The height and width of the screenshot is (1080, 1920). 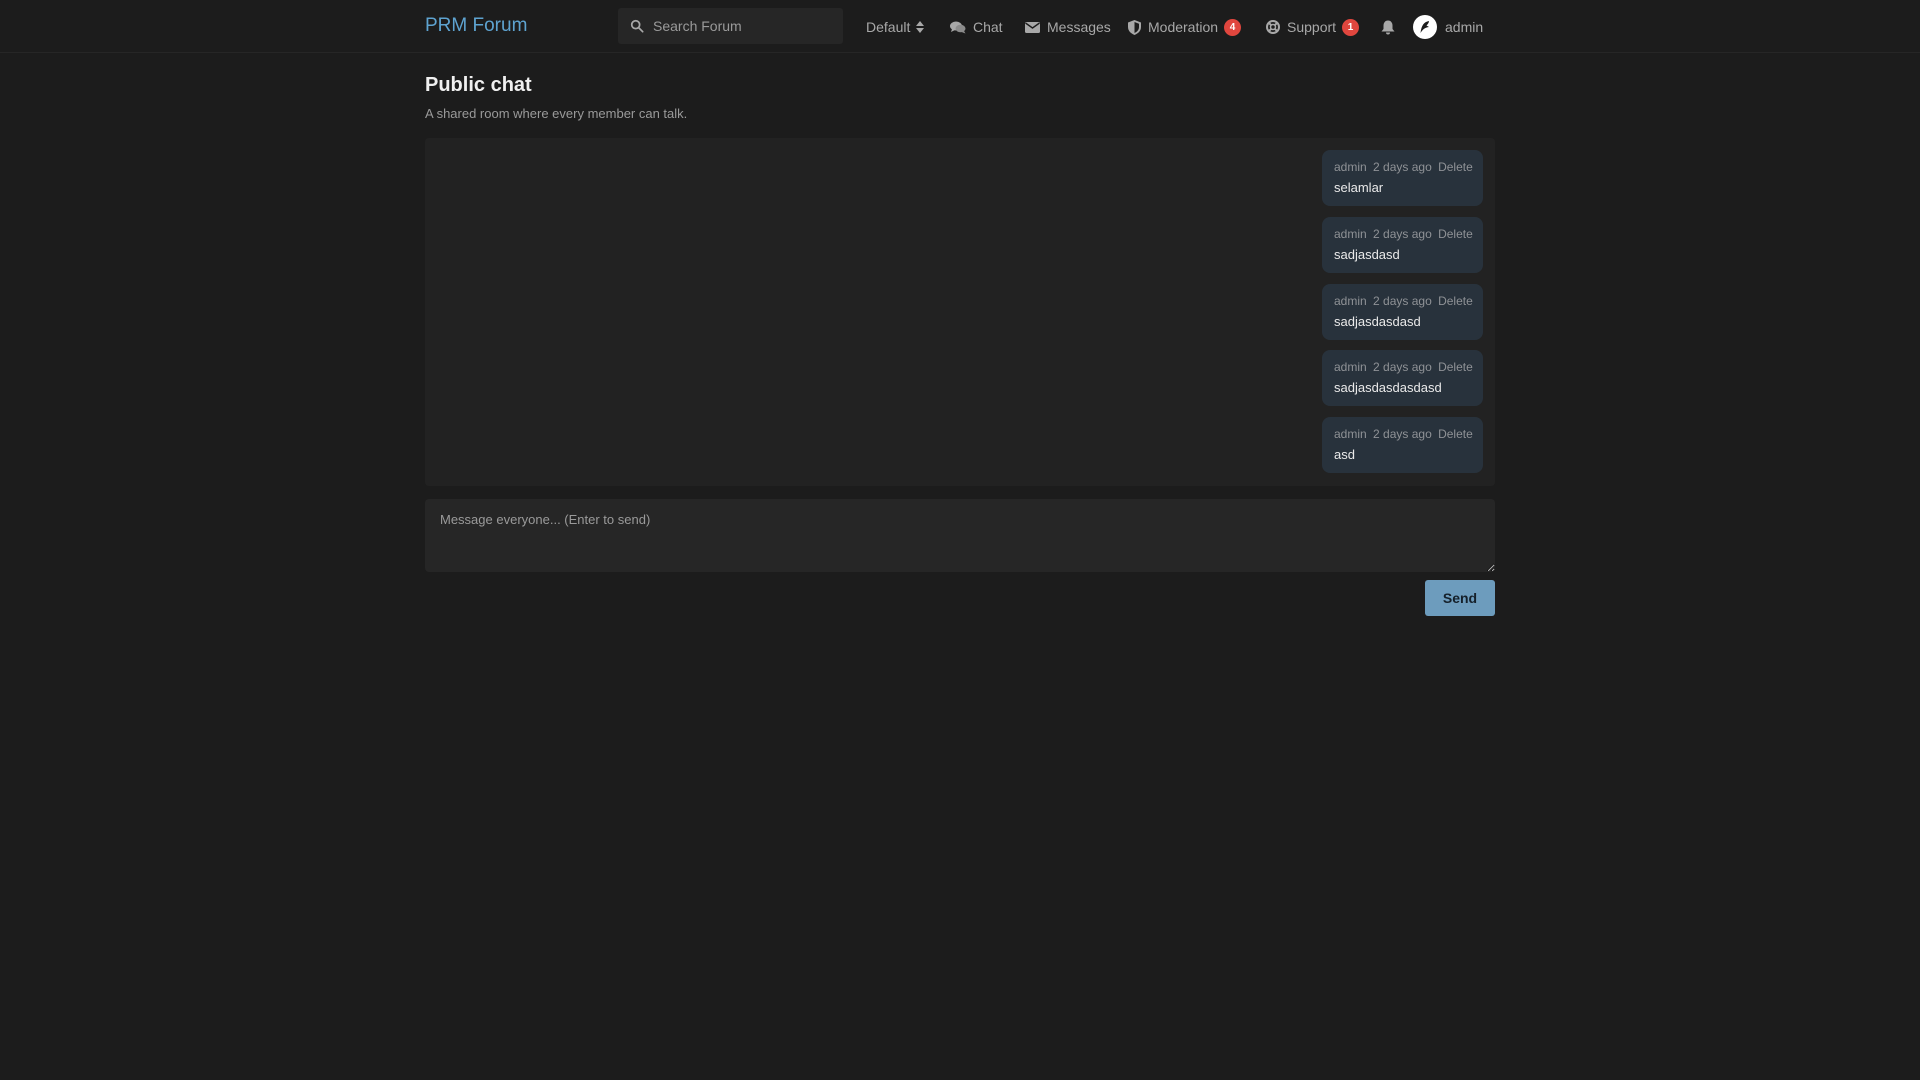 I want to click on message-text: sadjasdasdasd, so click(x=1377, y=321).